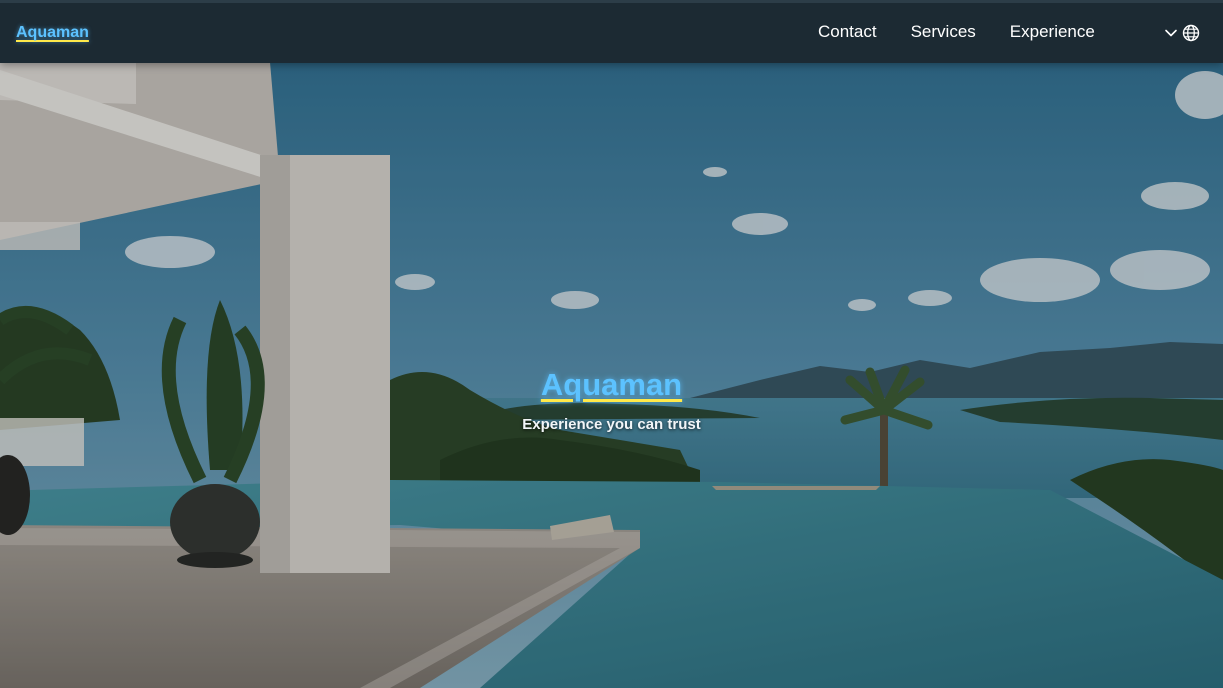  I want to click on brand-logo-link: Aquaman, so click(52, 33).